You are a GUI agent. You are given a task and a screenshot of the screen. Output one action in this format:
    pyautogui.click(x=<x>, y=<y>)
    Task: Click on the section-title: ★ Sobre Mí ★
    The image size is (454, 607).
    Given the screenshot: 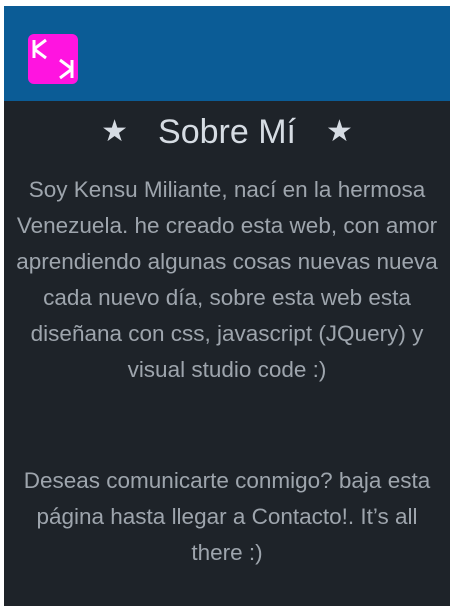 What is the action you would take?
    pyautogui.click(x=227, y=132)
    